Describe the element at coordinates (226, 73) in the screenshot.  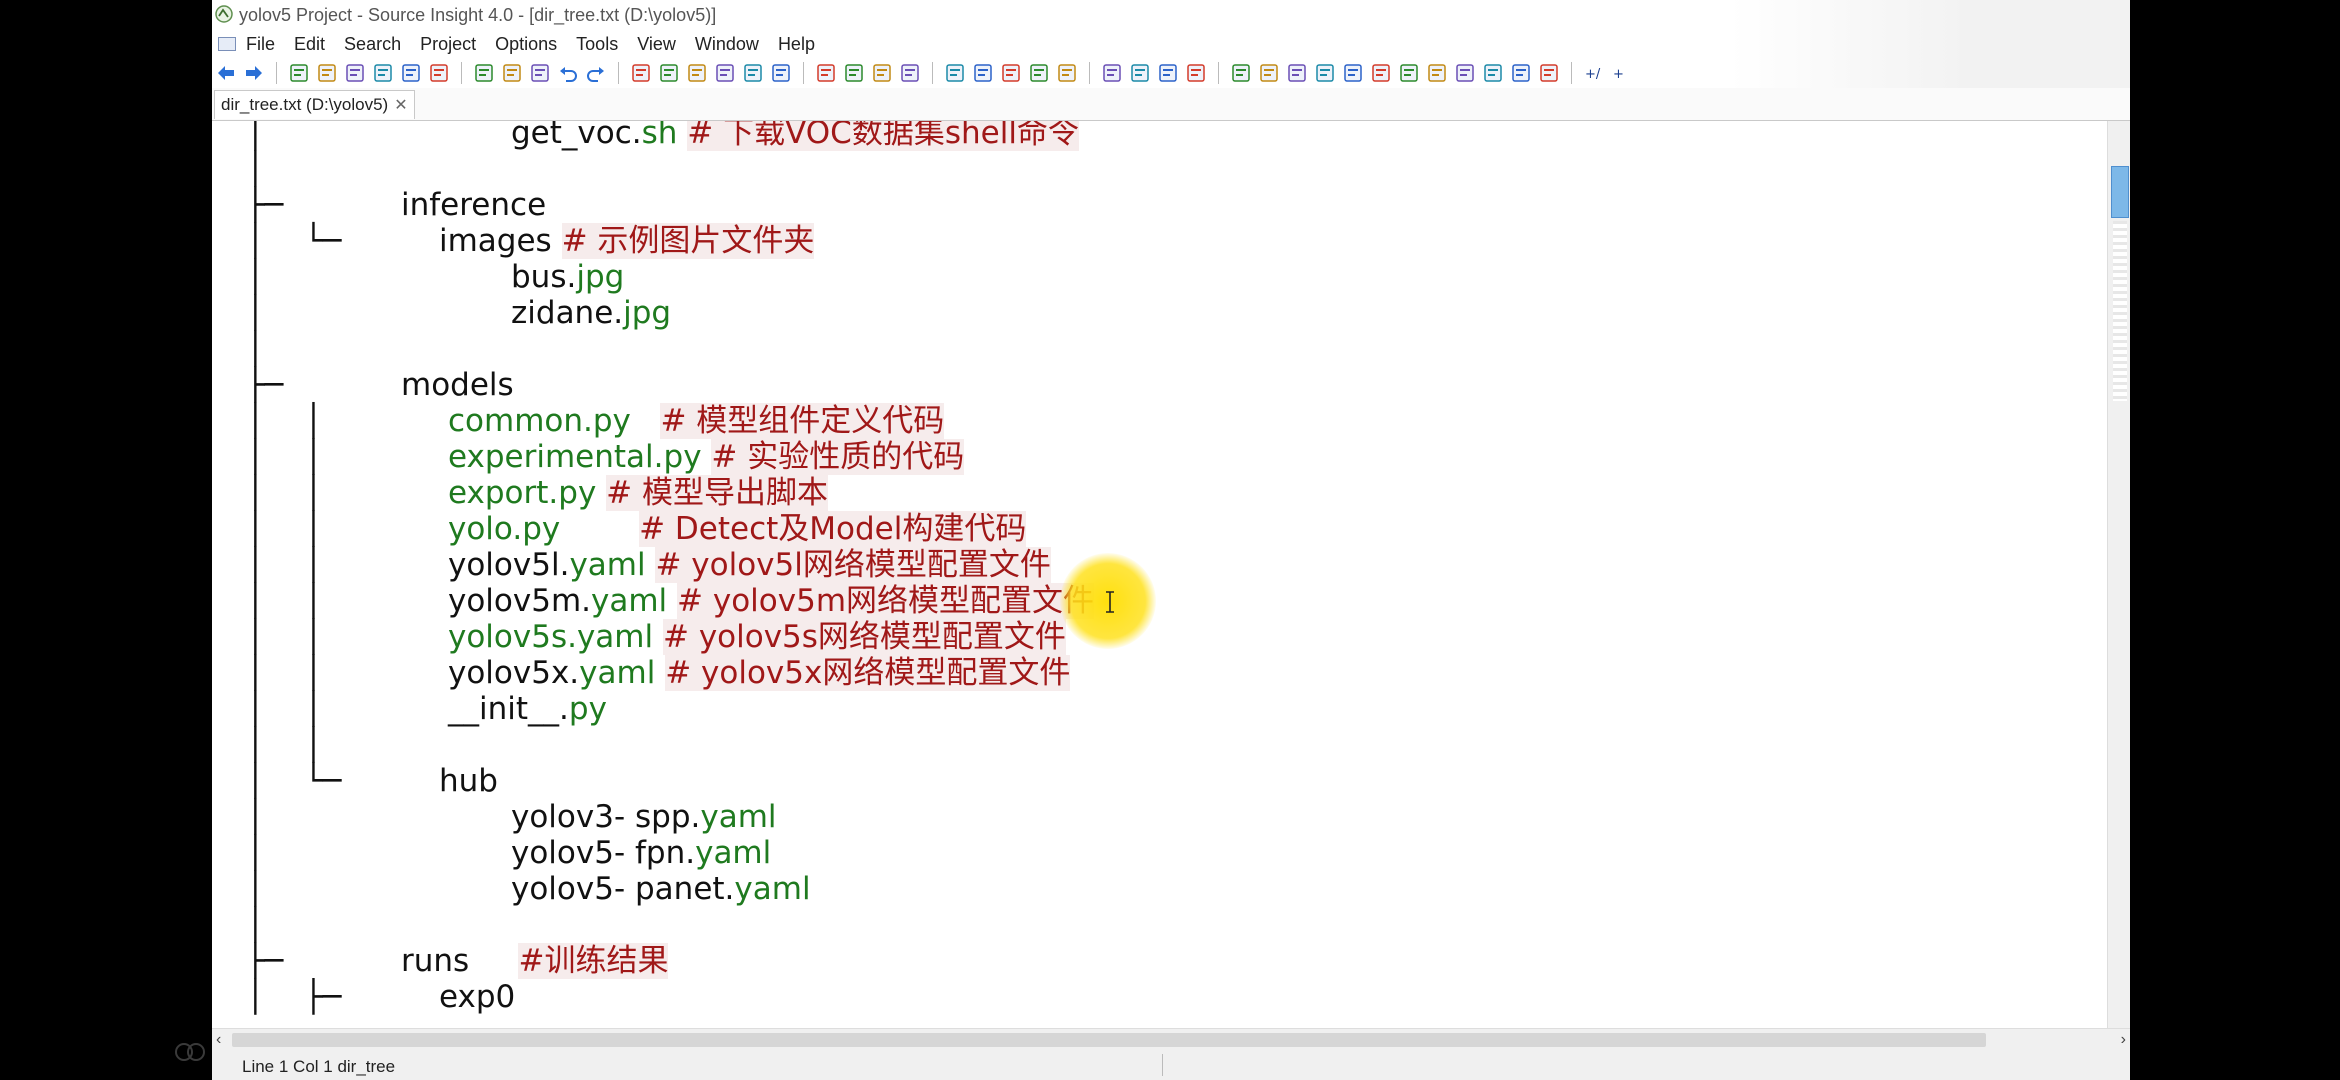
I see `back-arrow-icon` at that location.